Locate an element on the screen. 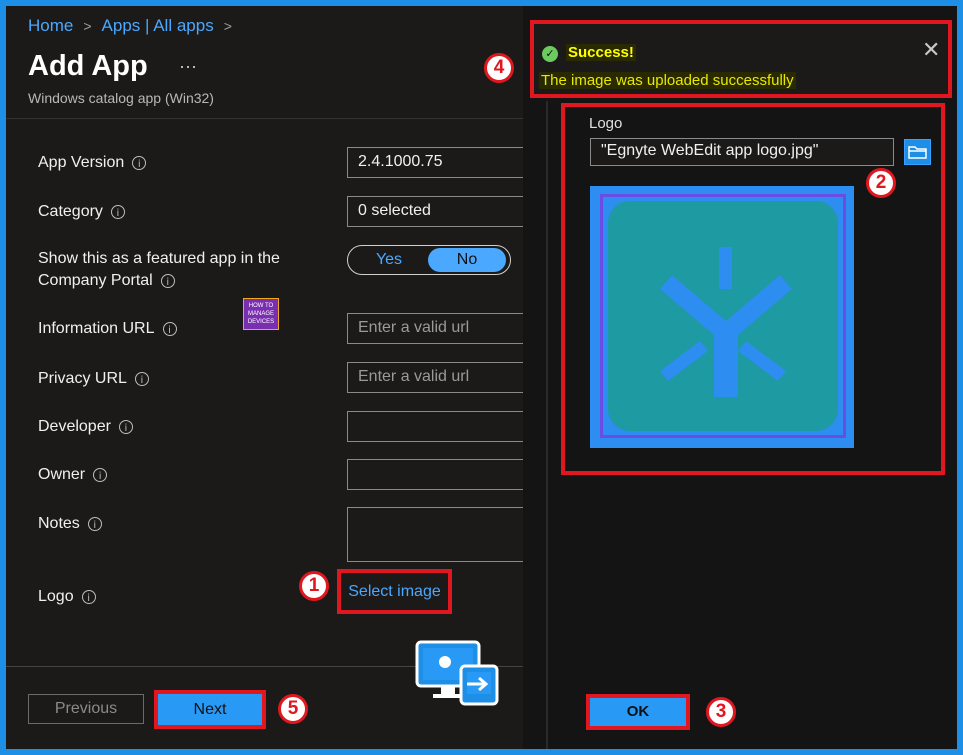 The height and width of the screenshot is (755, 963). step-badge-2: 2 is located at coordinates (881, 183).